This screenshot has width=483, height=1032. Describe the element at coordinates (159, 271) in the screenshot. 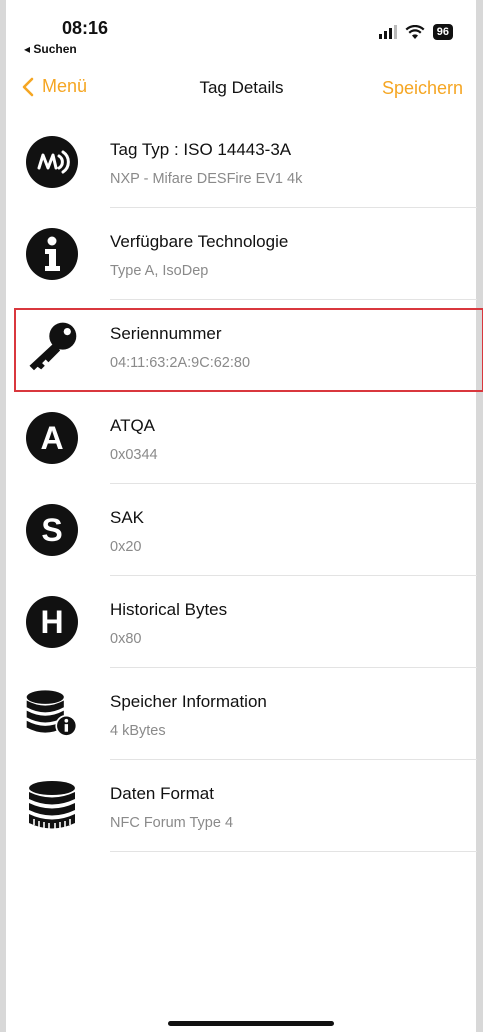

I see `row-subtitle: Type A, IsoDep` at that location.